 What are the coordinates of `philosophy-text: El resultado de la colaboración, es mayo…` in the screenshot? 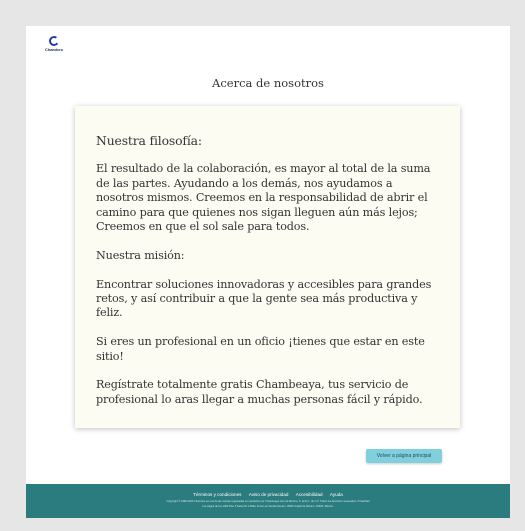 It's located at (263, 198).